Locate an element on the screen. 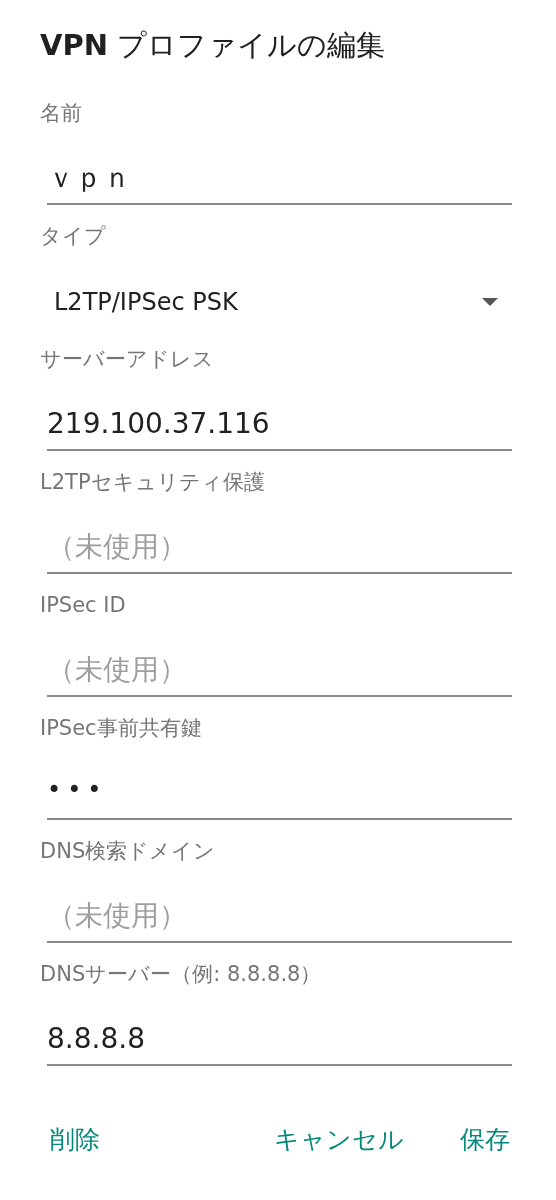 This screenshot has height=1200, width=556. input-field: 219.100.37.116 is located at coordinates (279, 424).